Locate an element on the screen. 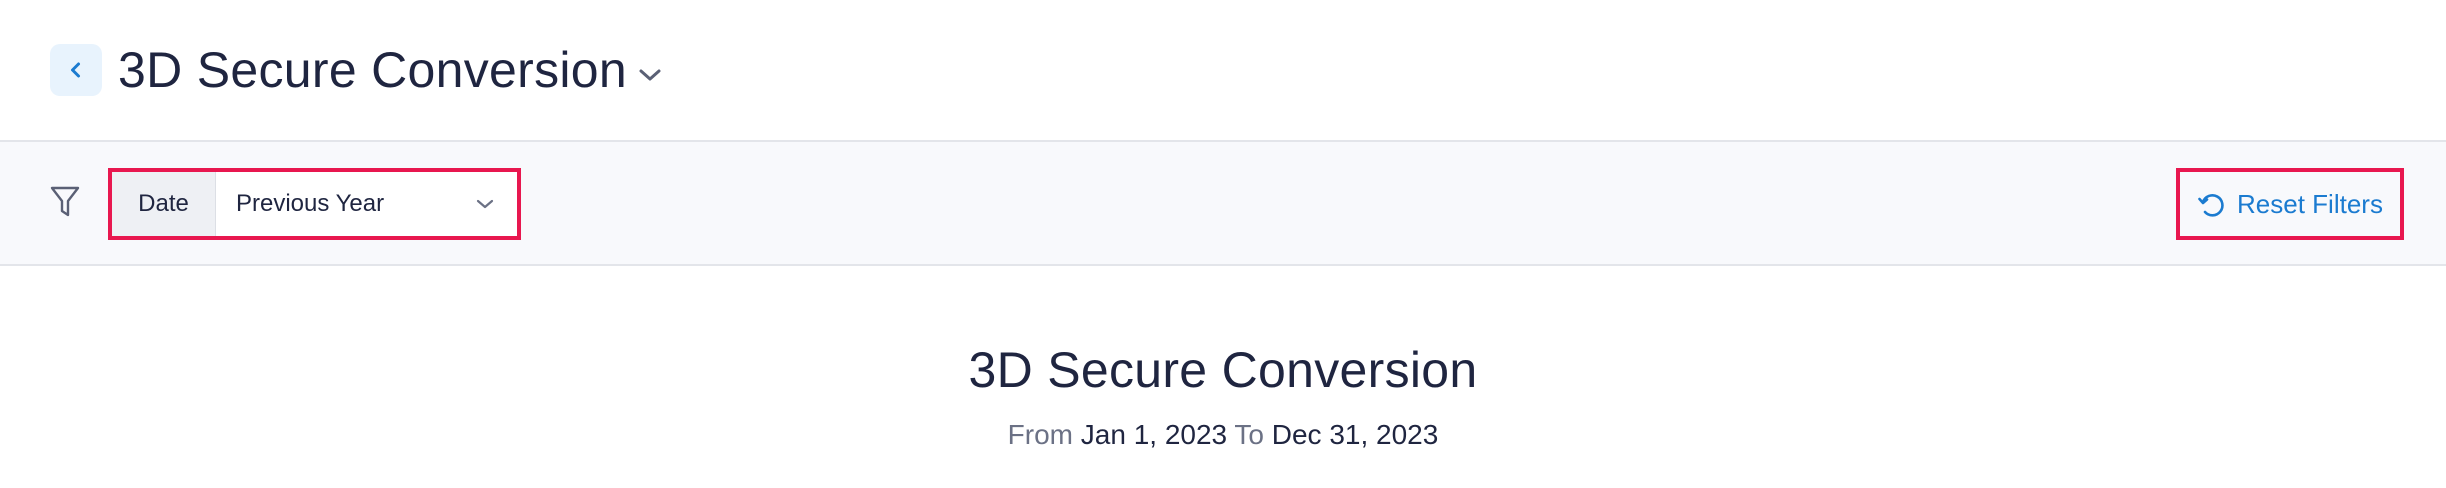 Image resolution: width=2446 pixels, height=488 pixels. report-date-range: From Jan 1, 2023 To Dec 31, 2023 is located at coordinates (1223, 435).